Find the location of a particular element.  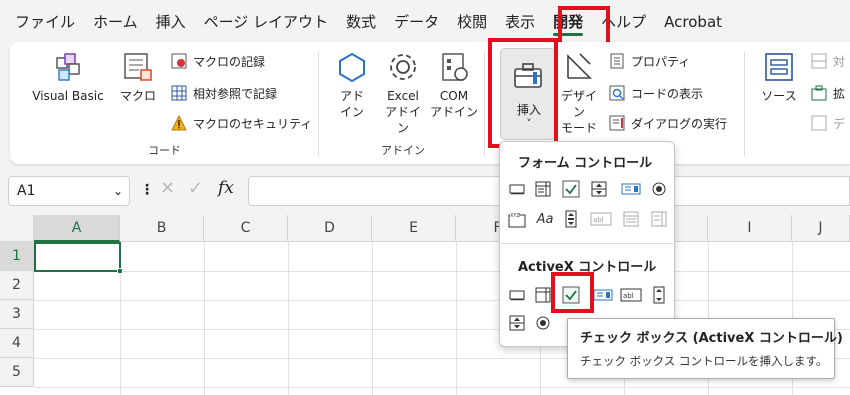

fill-handle is located at coordinates (120, 271).